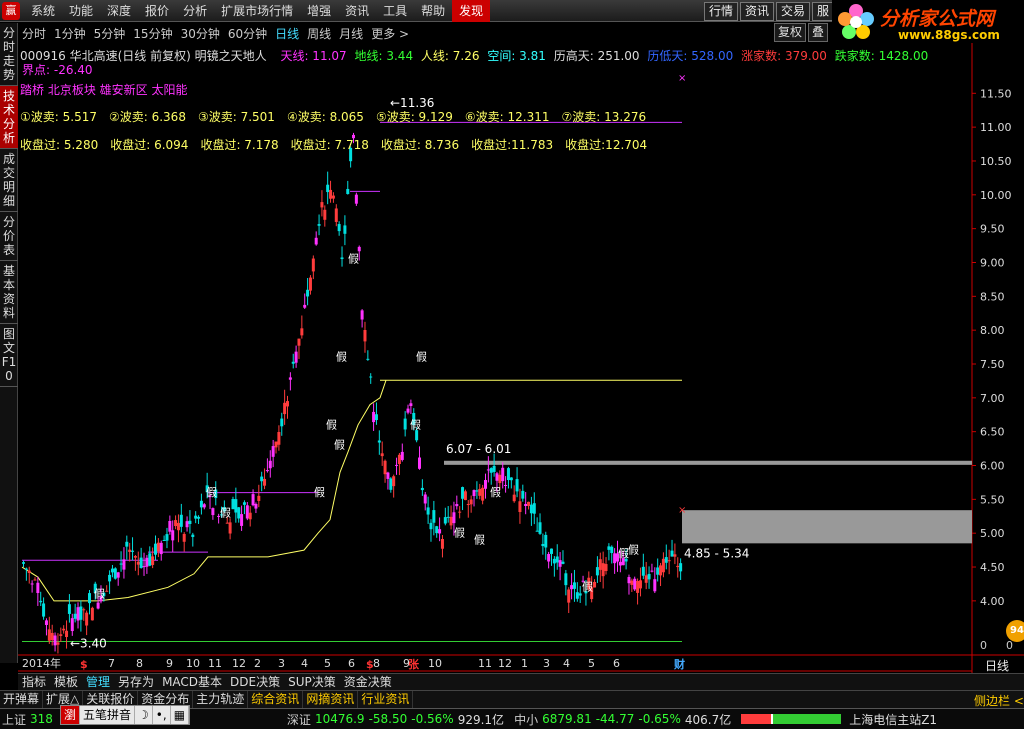 The image size is (1024, 729). What do you see at coordinates (471, 11) in the screenshot?
I see `menu-item: 发现` at bounding box center [471, 11].